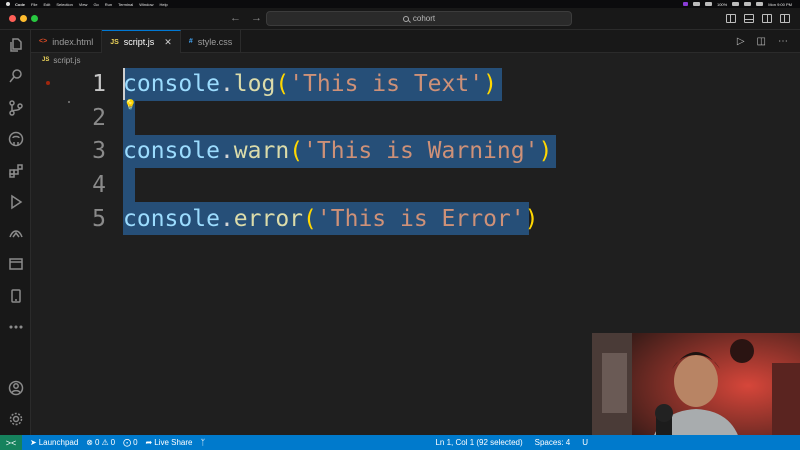 The image size is (800, 450). Describe the element at coordinates (15, 326) in the screenshot. I see `more-icon` at that location.